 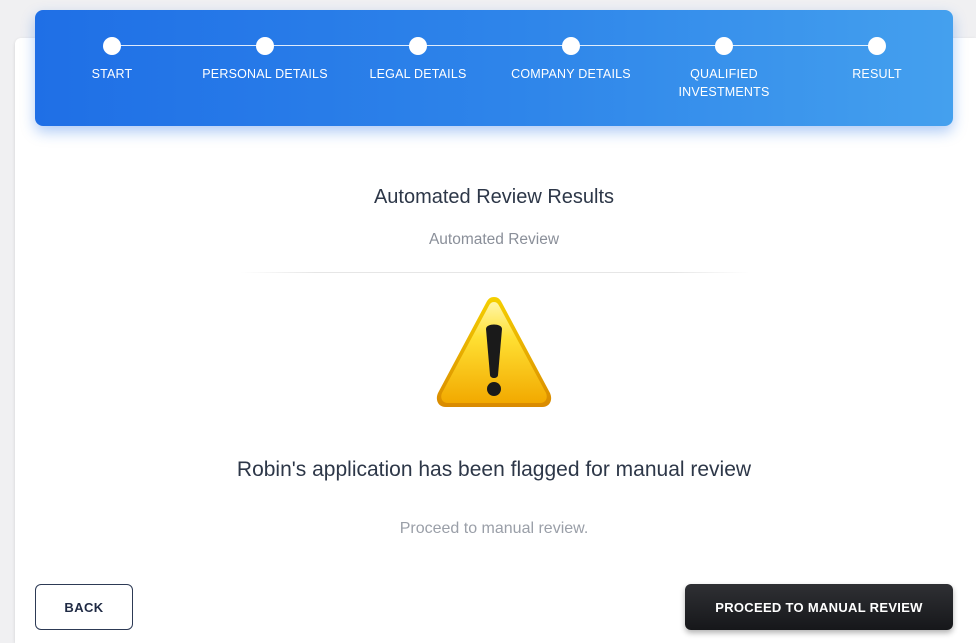 I want to click on step-qualified-investments: QUALIFIED INVESTMENTS, so click(x=724, y=69).